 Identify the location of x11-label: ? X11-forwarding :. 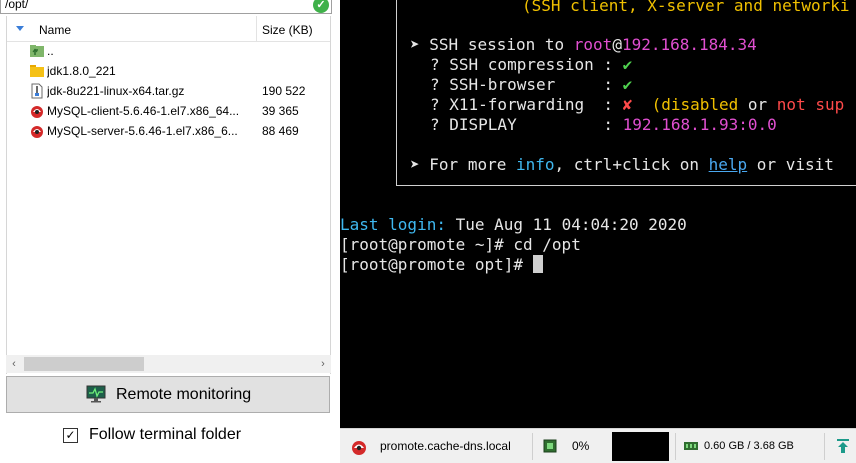
(526, 104).